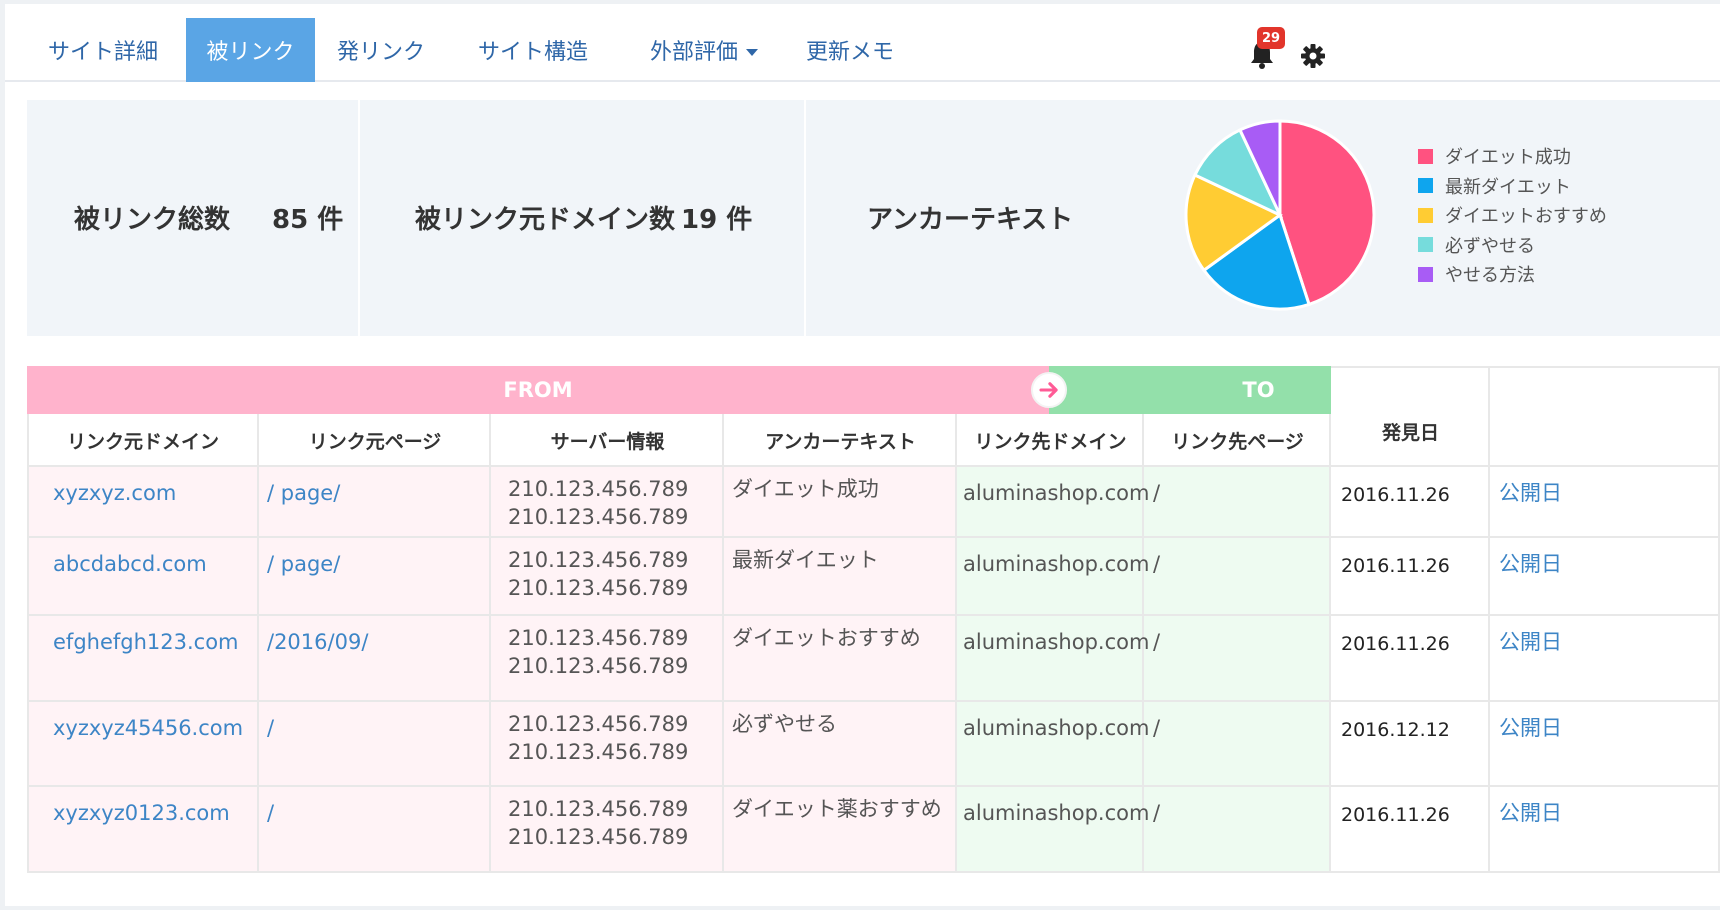 The image size is (1720, 910). I want to click on backlink-total: 被リンク総数 85 件, so click(208, 217).